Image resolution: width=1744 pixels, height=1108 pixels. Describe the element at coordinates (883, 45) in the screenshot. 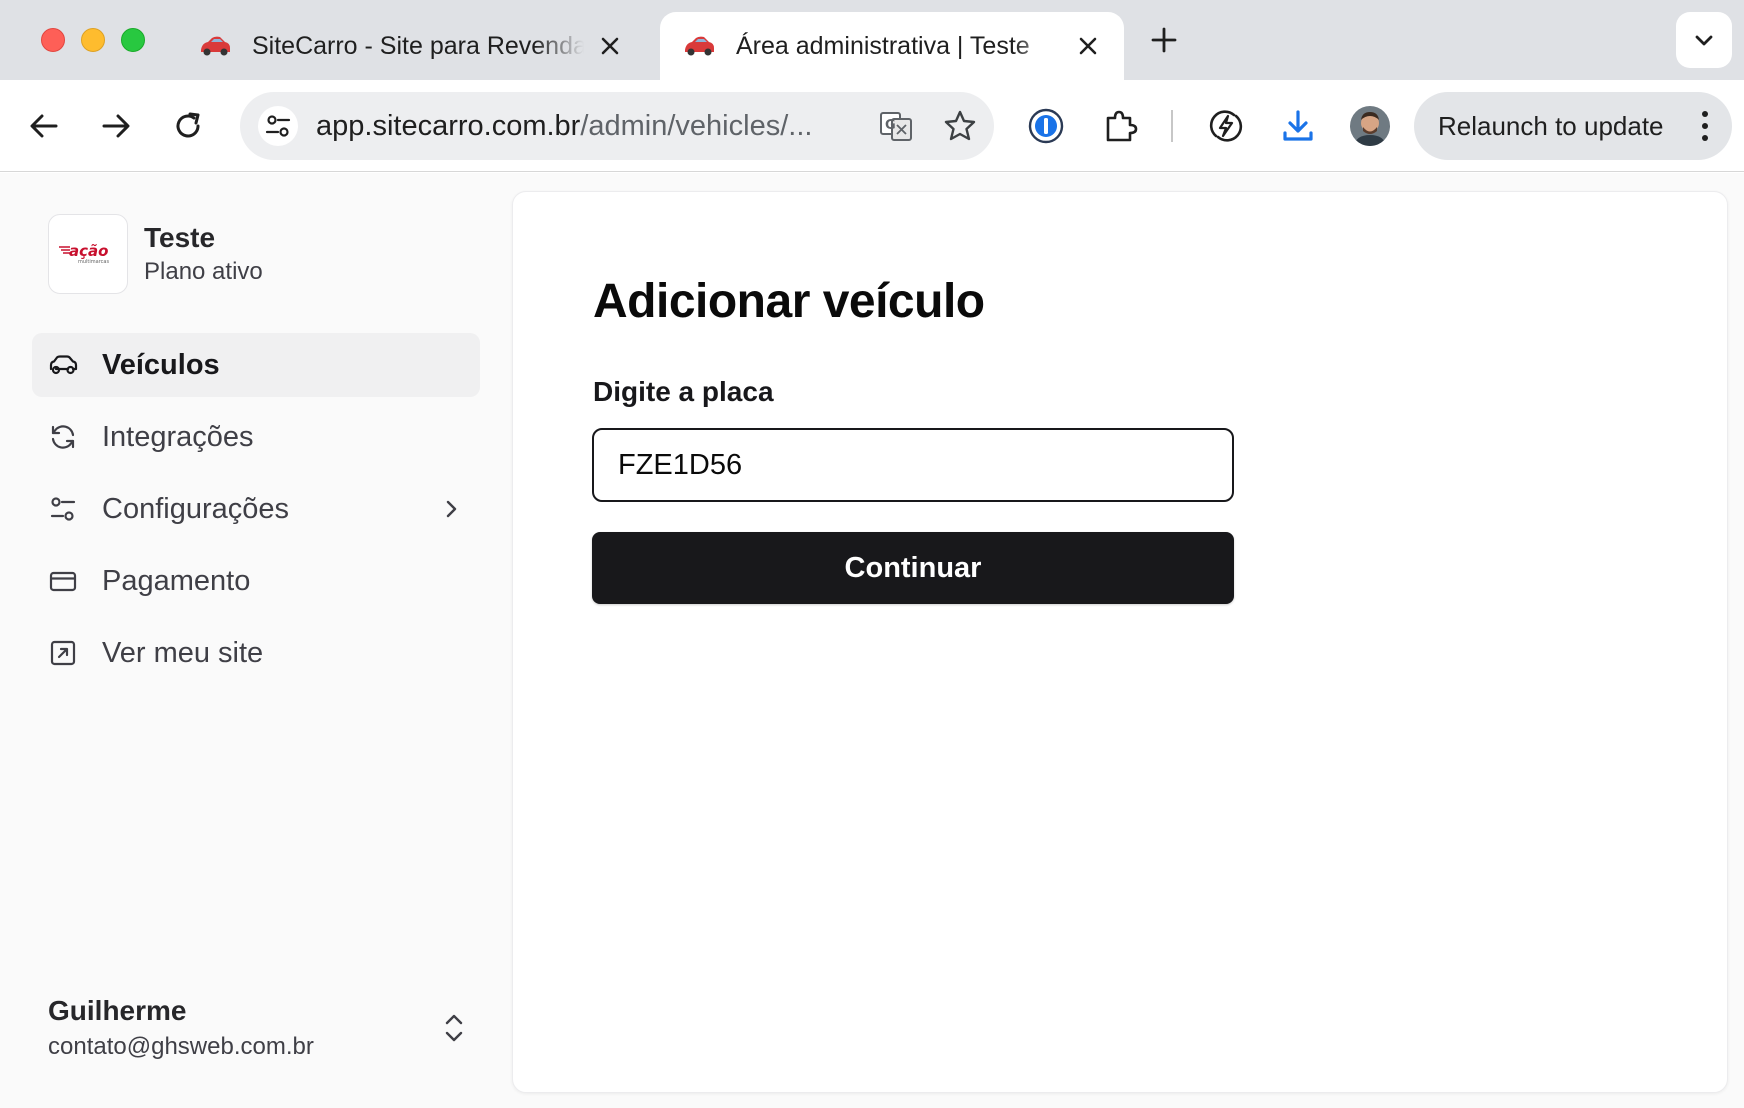

I see `tab-title: Área administrativa | Teste` at that location.